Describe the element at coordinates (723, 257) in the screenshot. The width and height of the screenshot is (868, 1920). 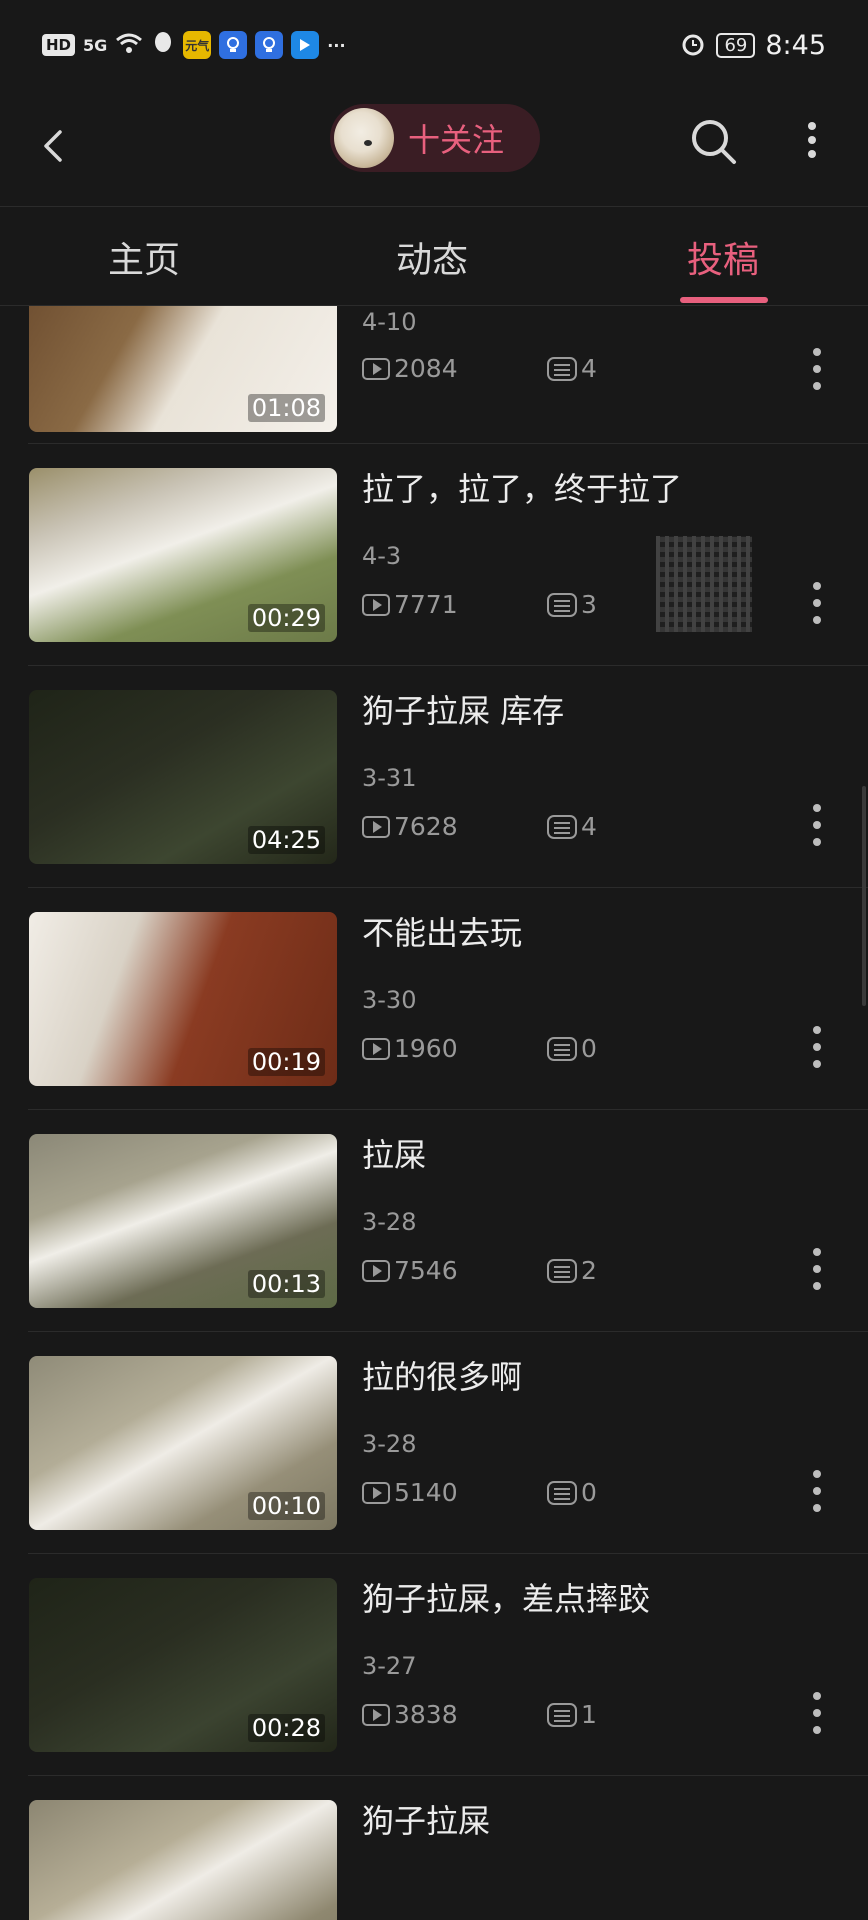
I see `tab-submissions: 投稿` at that location.